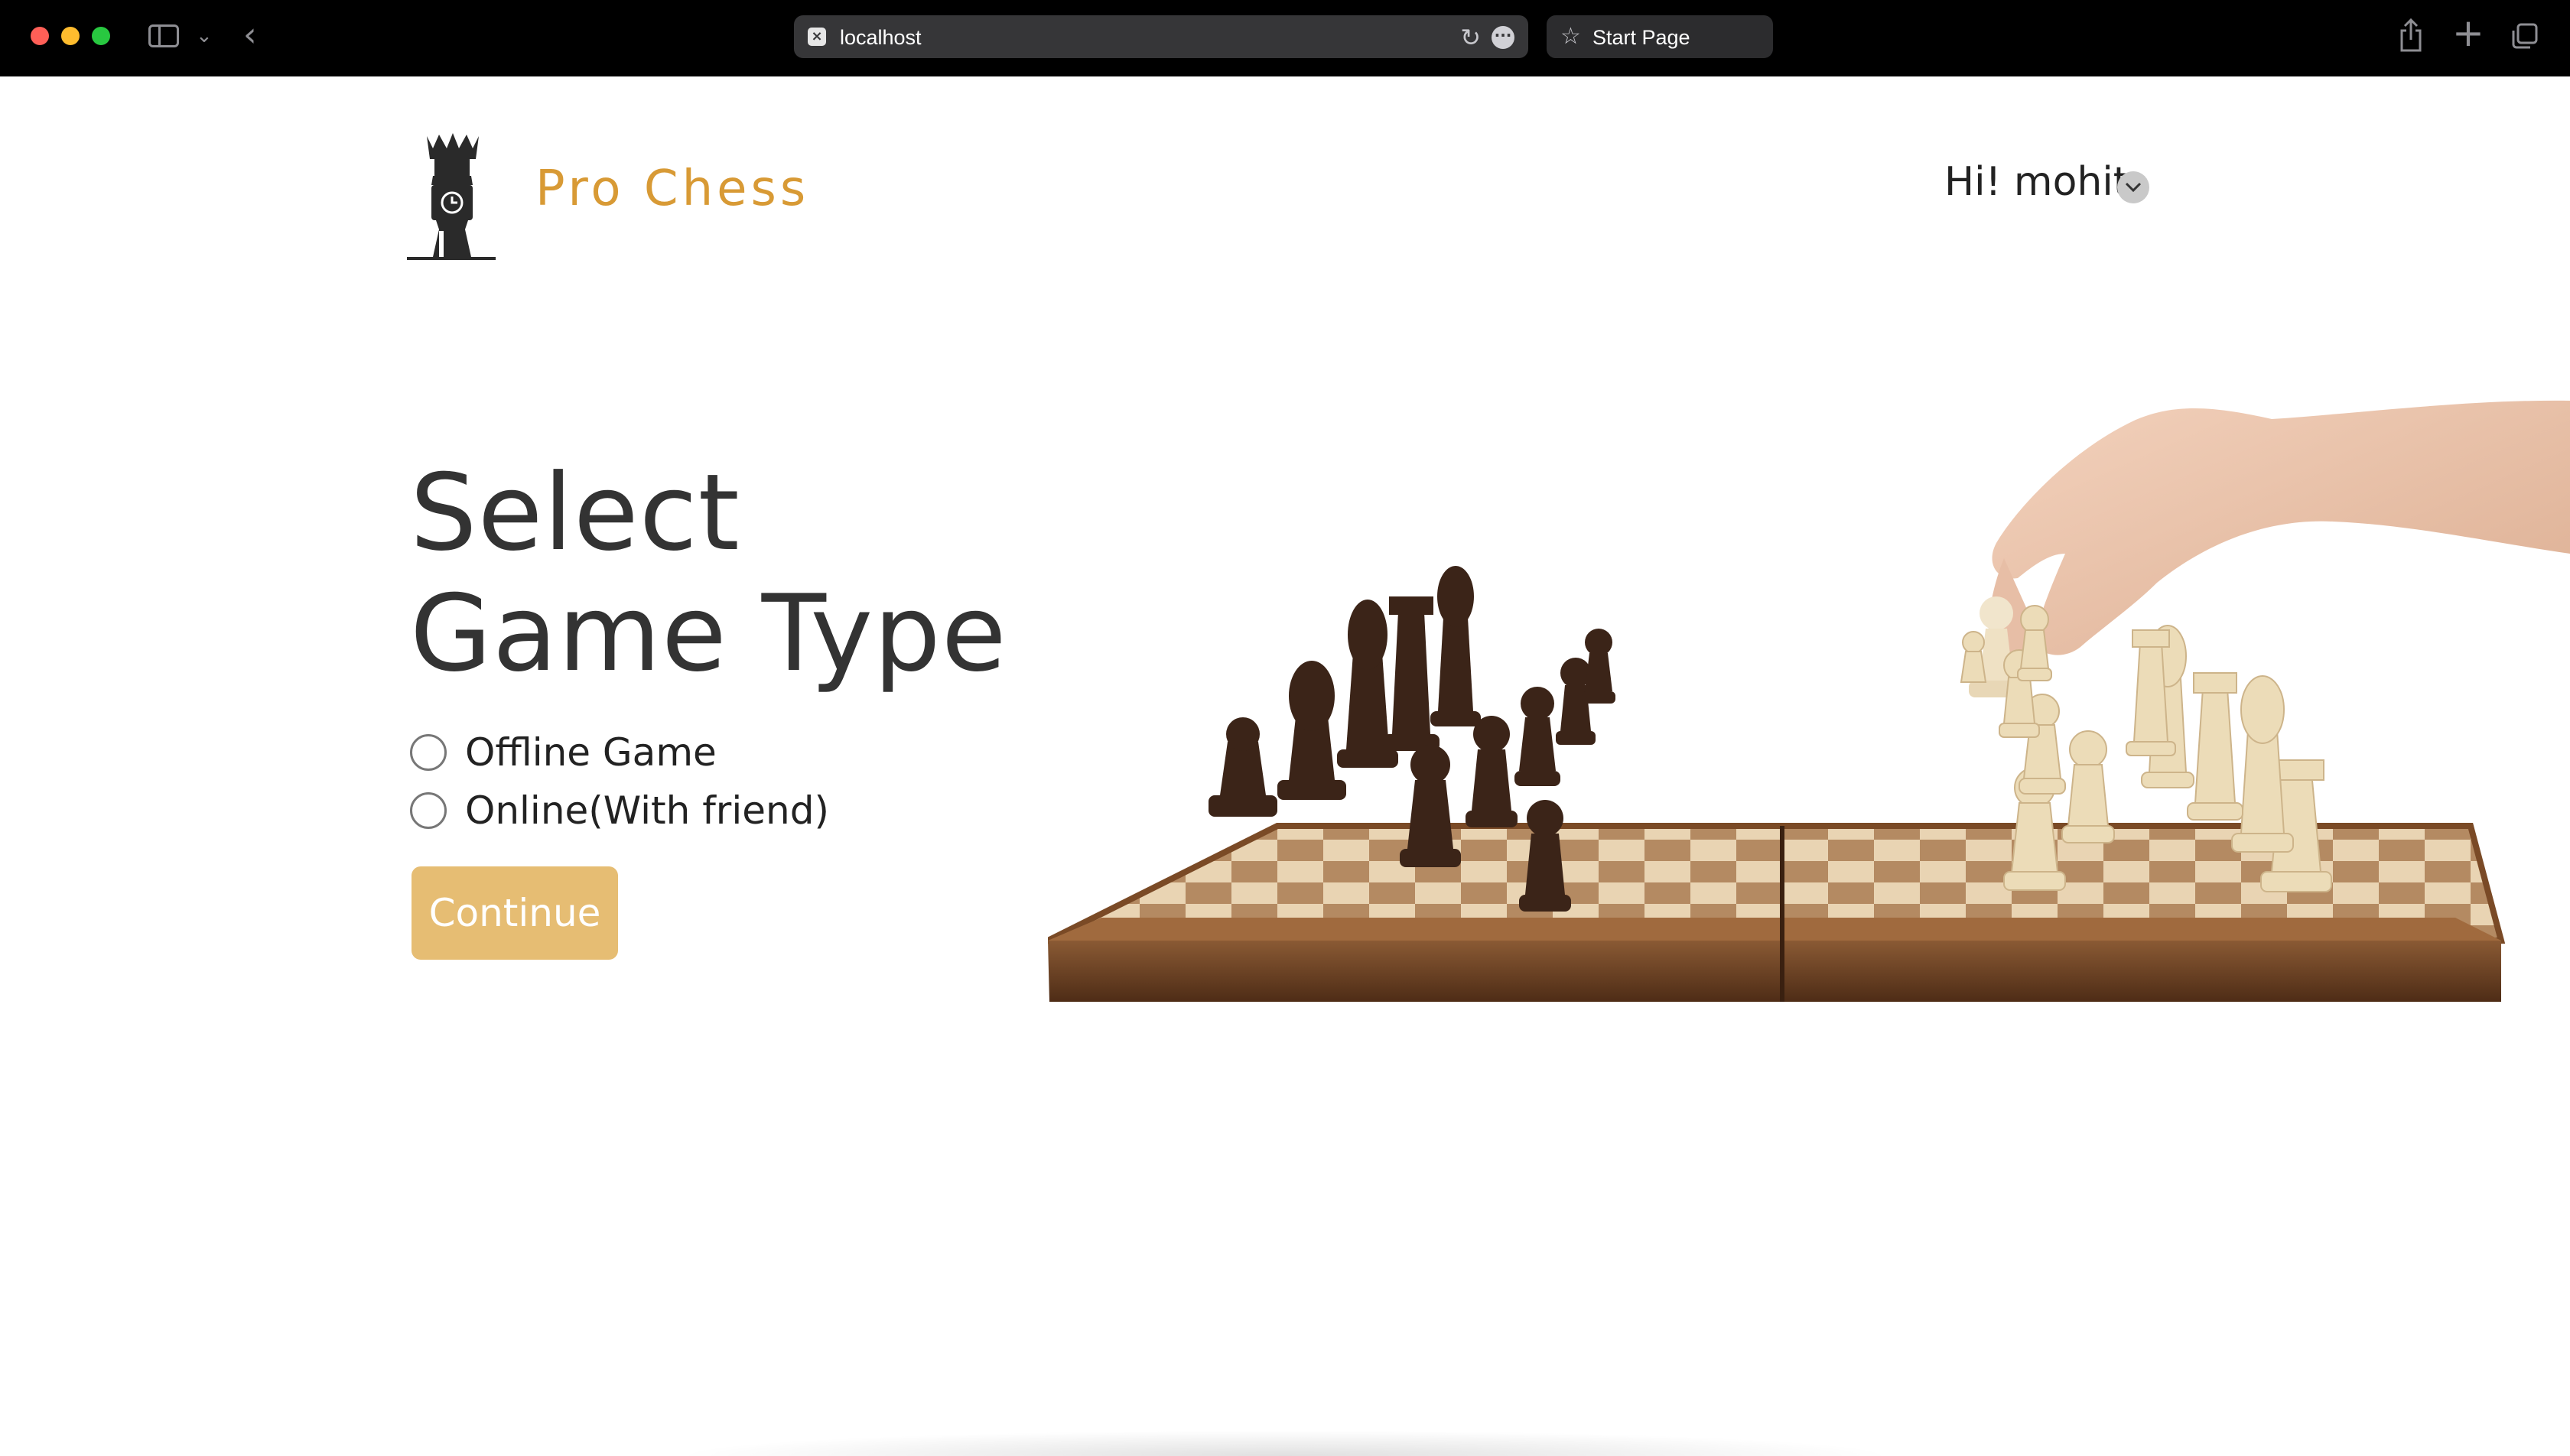 This screenshot has width=2570, height=1456. I want to click on back-arrow-icon: ‹, so click(250, 35).